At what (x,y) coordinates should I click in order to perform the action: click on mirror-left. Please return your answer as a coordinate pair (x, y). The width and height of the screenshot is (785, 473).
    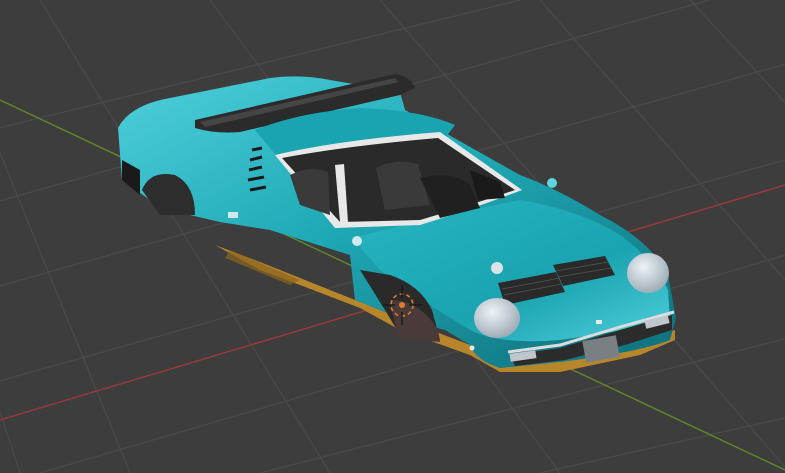
    Looking at the image, I should click on (357, 241).